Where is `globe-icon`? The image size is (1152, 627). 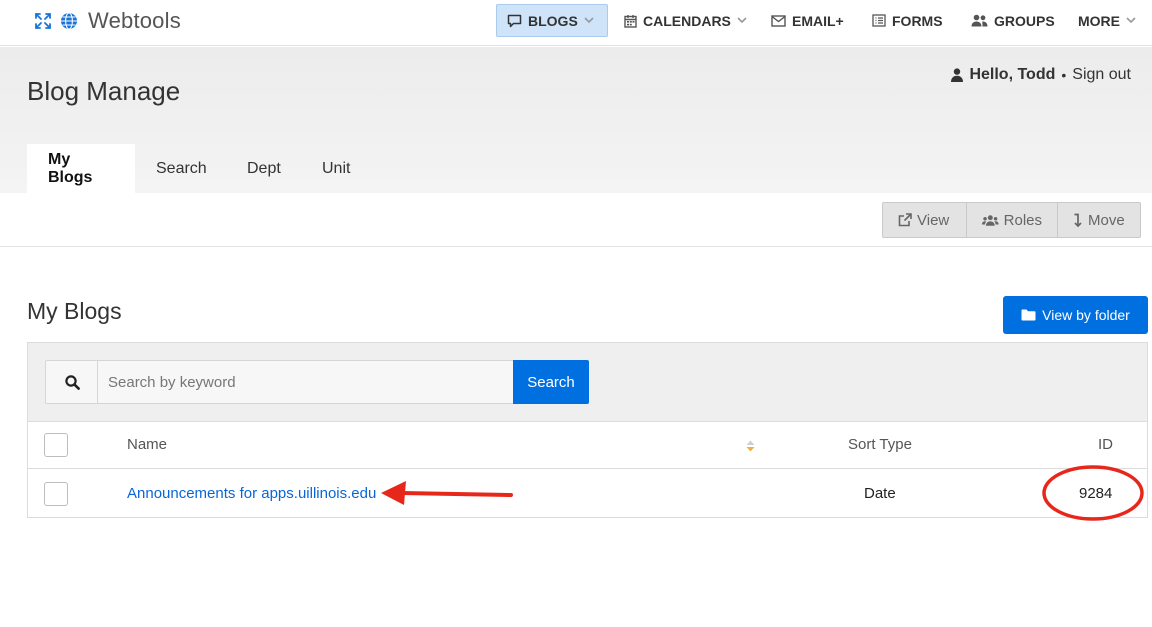
globe-icon is located at coordinates (69, 21).